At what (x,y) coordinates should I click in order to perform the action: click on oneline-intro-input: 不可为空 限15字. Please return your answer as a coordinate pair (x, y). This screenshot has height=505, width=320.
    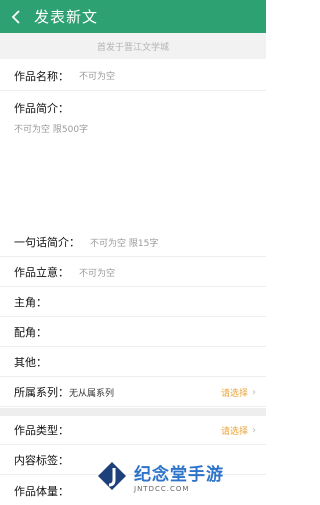
    Looking at the image, I should click on (124, 242).